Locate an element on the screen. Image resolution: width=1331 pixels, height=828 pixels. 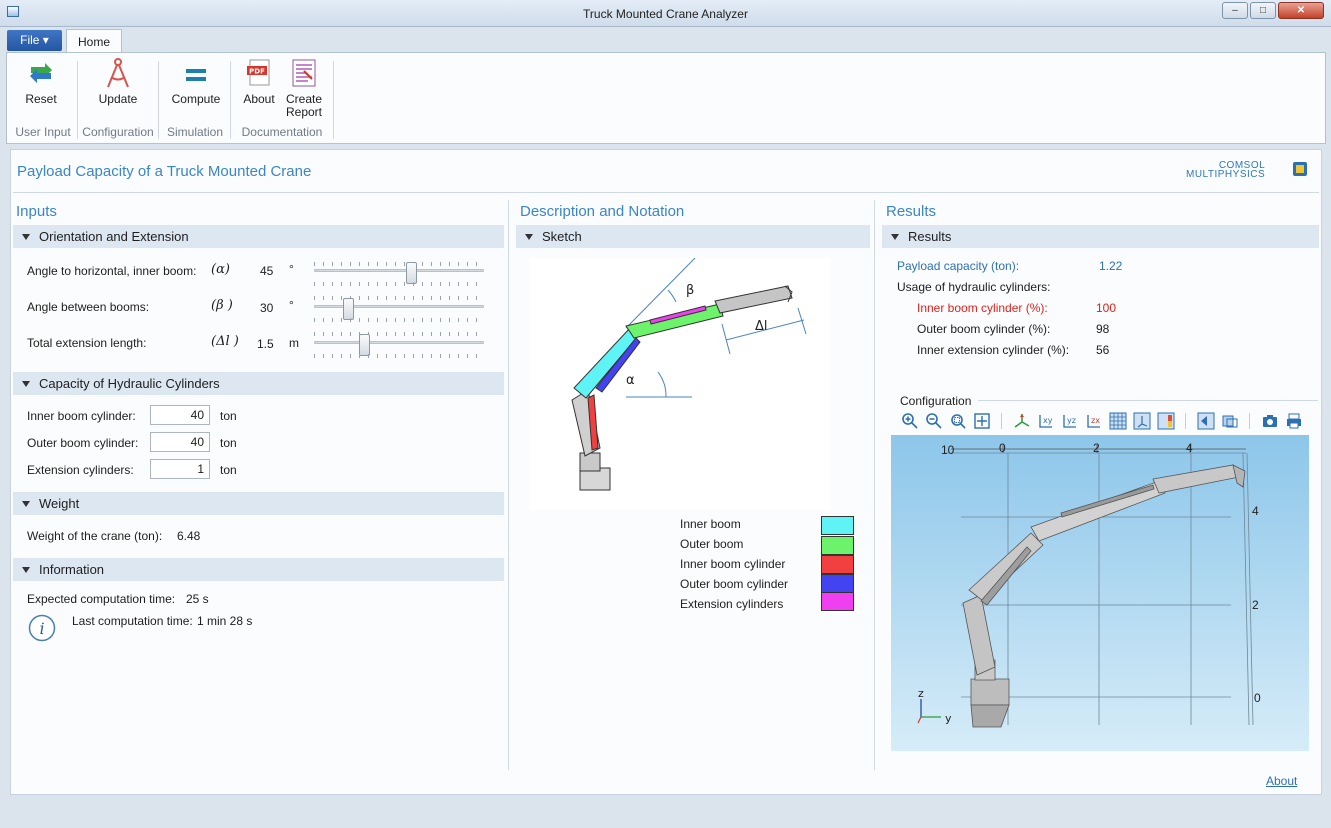
outer-boom-cylinder-unit: ton is located at coordinates (228, 443).